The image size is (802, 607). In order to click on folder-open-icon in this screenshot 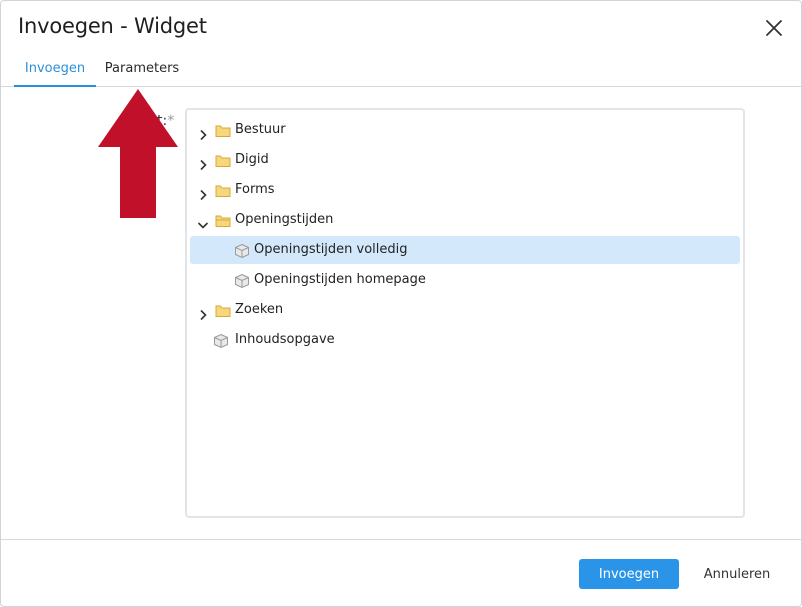, I will do `click(223, 220)`.